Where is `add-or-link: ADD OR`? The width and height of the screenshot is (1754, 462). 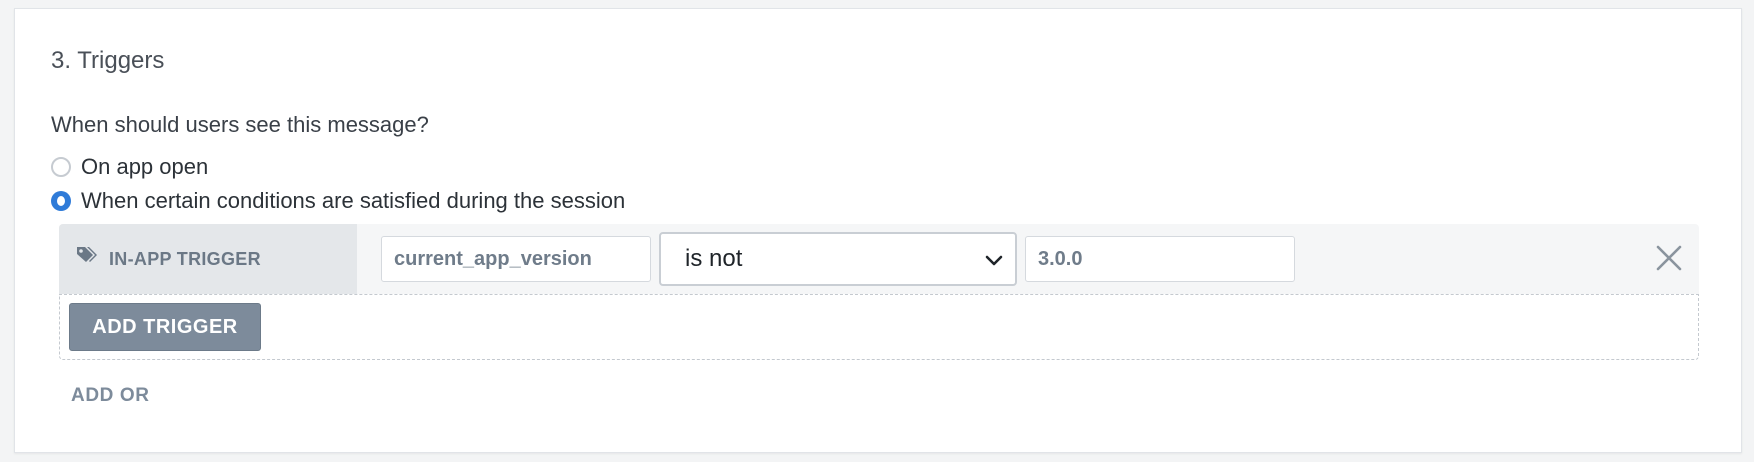
add-or-link: ADD OR is located at coordinates (110, 396).